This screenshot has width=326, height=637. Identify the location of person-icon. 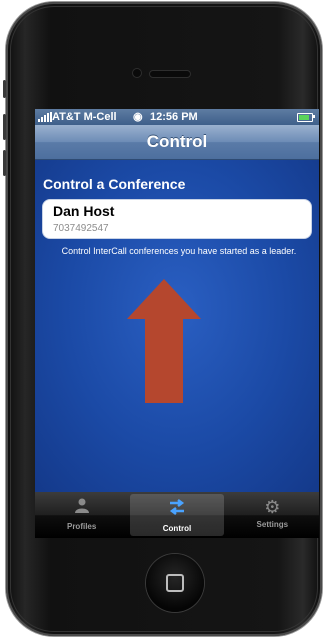
(82, 508).